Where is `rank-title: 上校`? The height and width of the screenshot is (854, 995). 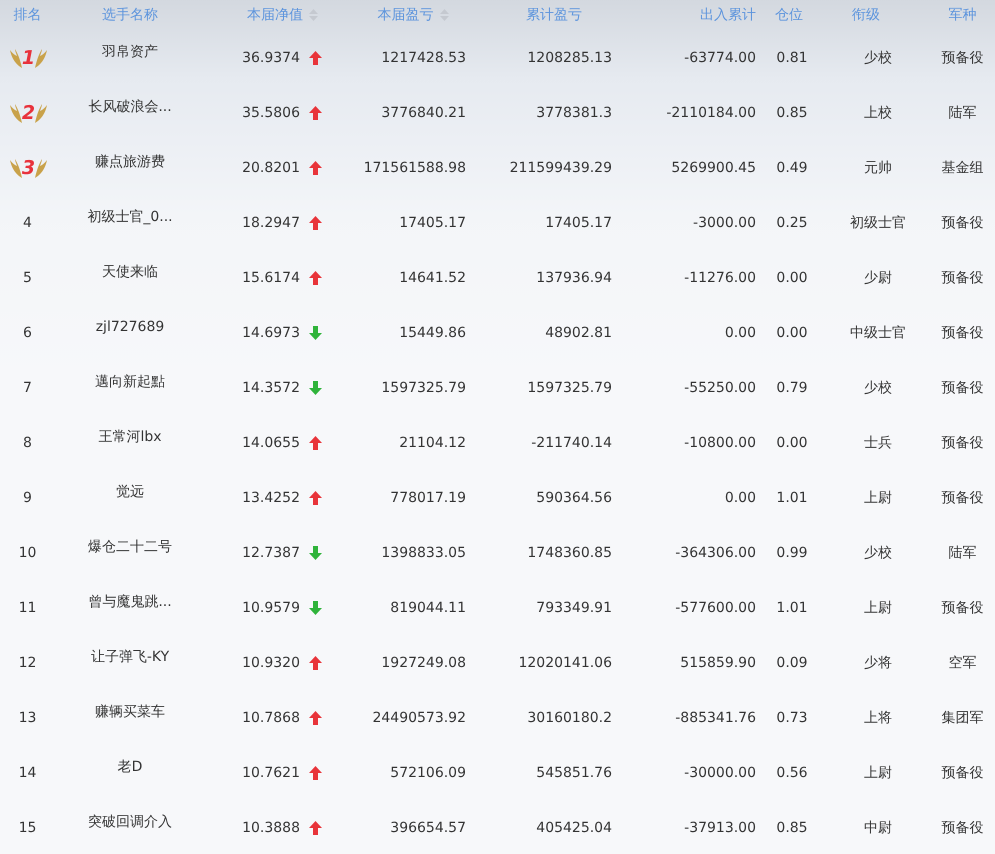
rank-title: 上校 is located at coordinates (878, 112).